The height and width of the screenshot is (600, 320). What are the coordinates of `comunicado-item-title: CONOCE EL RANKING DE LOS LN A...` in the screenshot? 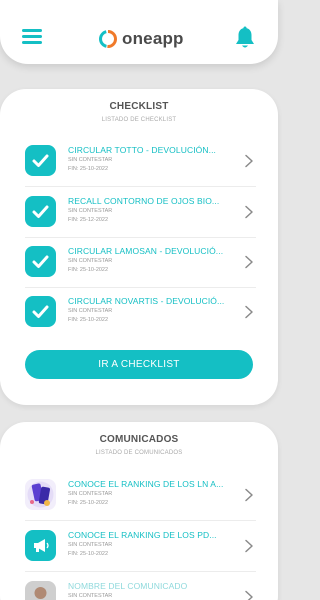 It's located at (146, 484).